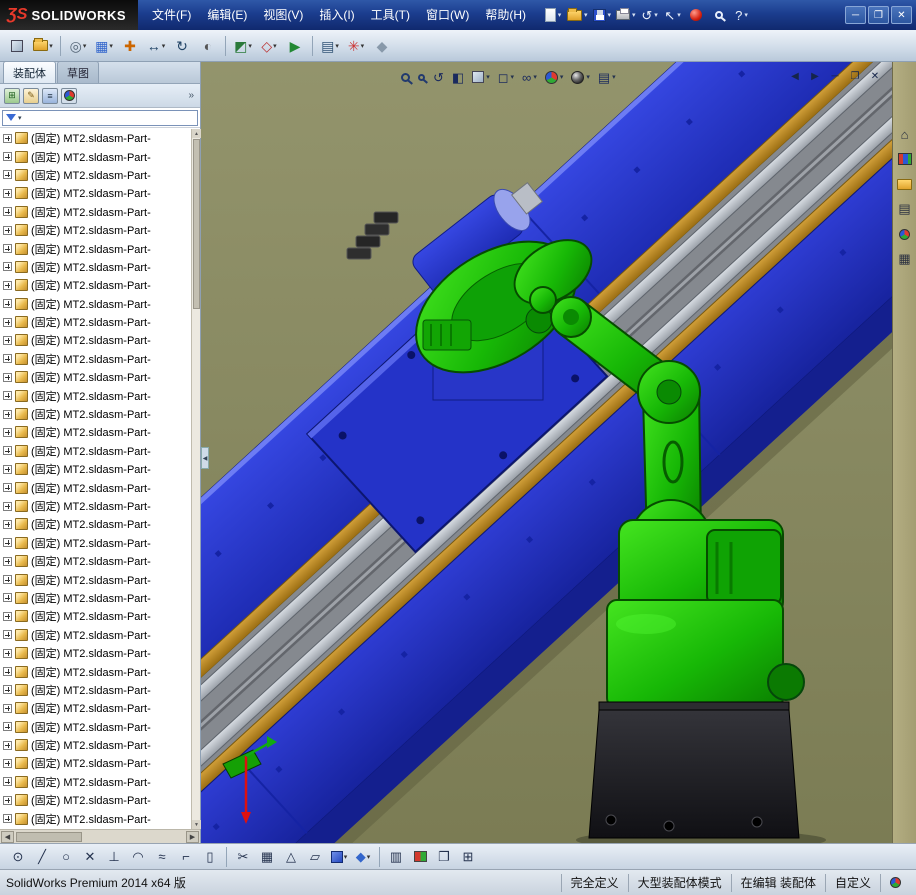 Image resolution: width=916 pixels, height=895 pixels. I want to click on smart-fasteners-icon: ✚, so click(130, 46).